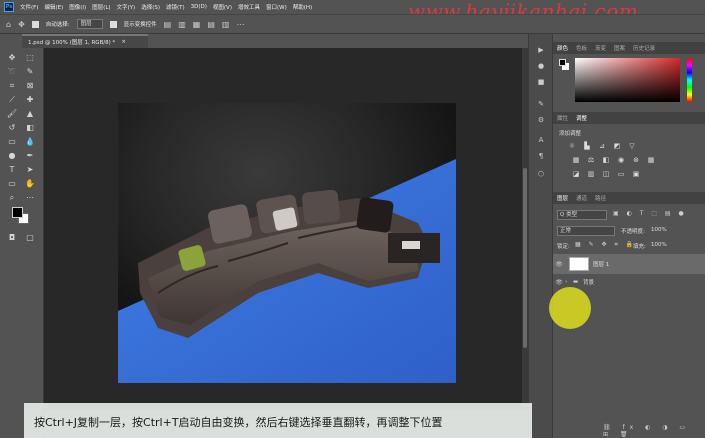 The width and height of the screenshot is (705, 438). Describe the element at coordinates (600, 198) in the screenshot. I see `tab-paths: 路径` at that location.